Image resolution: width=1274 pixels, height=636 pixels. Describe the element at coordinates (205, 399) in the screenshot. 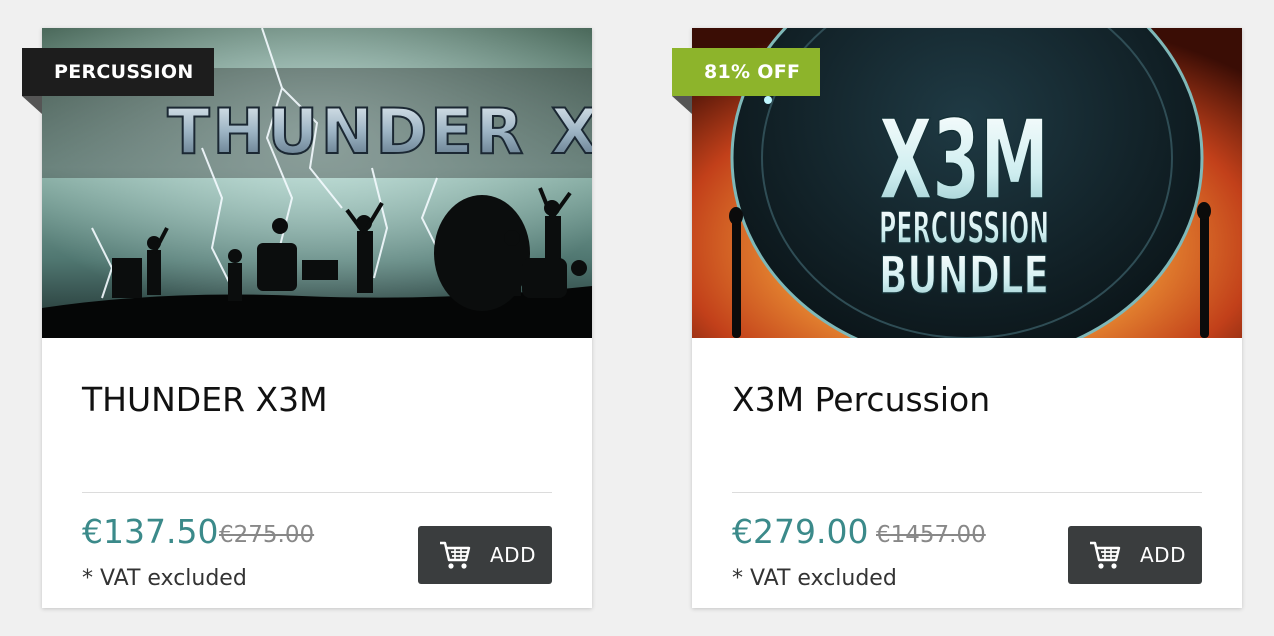

I see `product-title: THUNDER X3M` at that location.